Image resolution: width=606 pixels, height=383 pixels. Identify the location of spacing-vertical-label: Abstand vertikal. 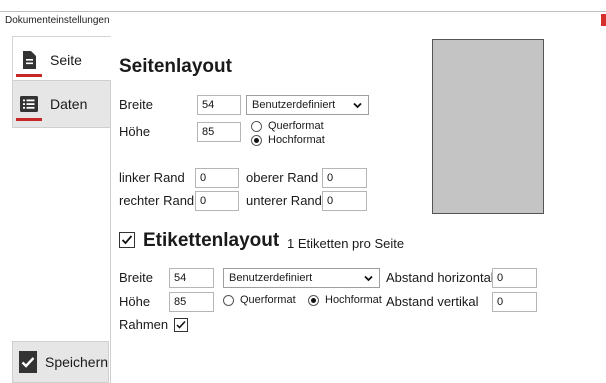
(432, 301).